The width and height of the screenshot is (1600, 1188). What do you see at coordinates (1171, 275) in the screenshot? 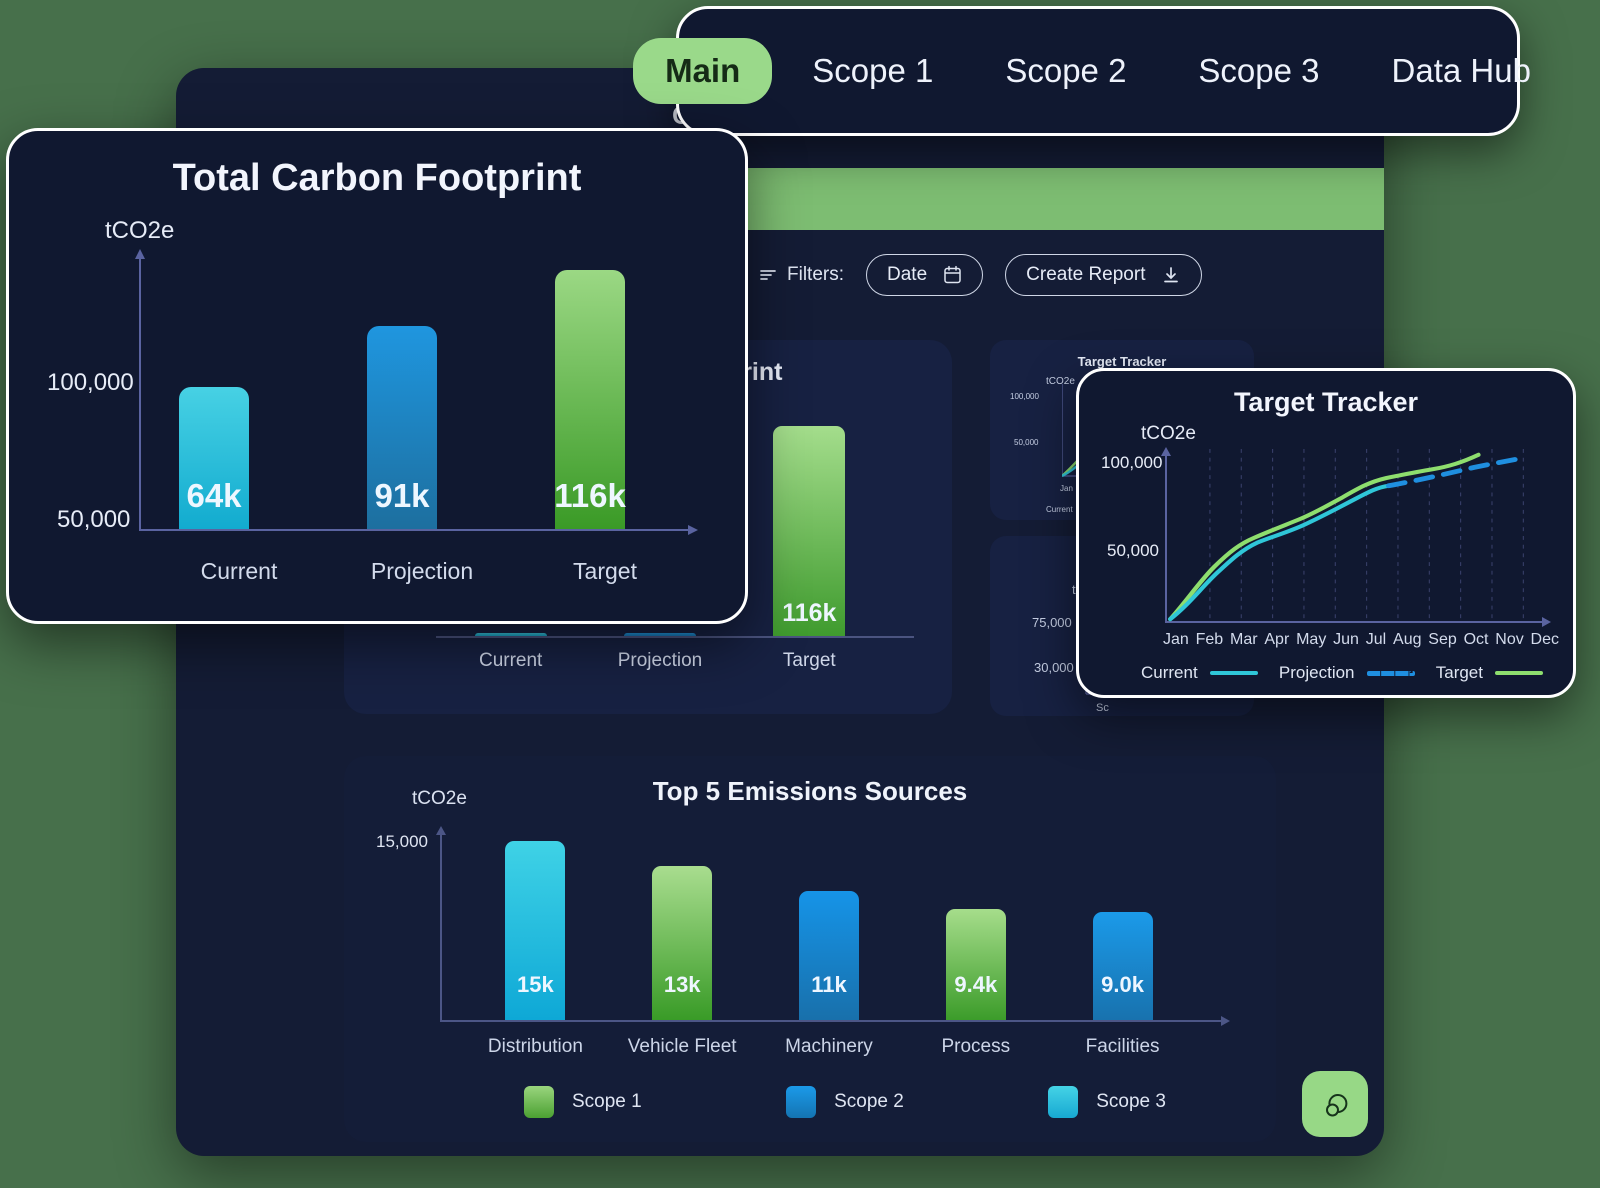
I see `download-icon` at bounding box center [1171, 275].